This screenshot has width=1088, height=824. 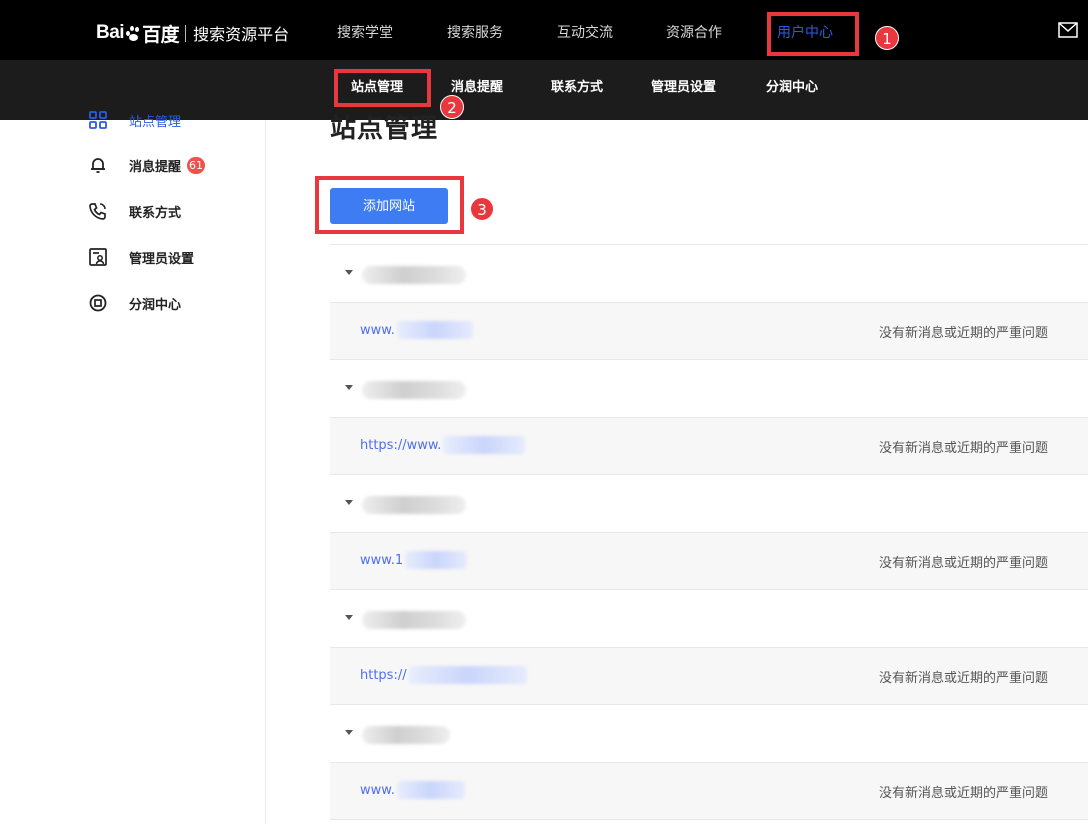 What do you see at coordinates (155, 213) in the screenshot?
I see `sidebar-item-label: 联系方式` at bounding box center [155, 213].